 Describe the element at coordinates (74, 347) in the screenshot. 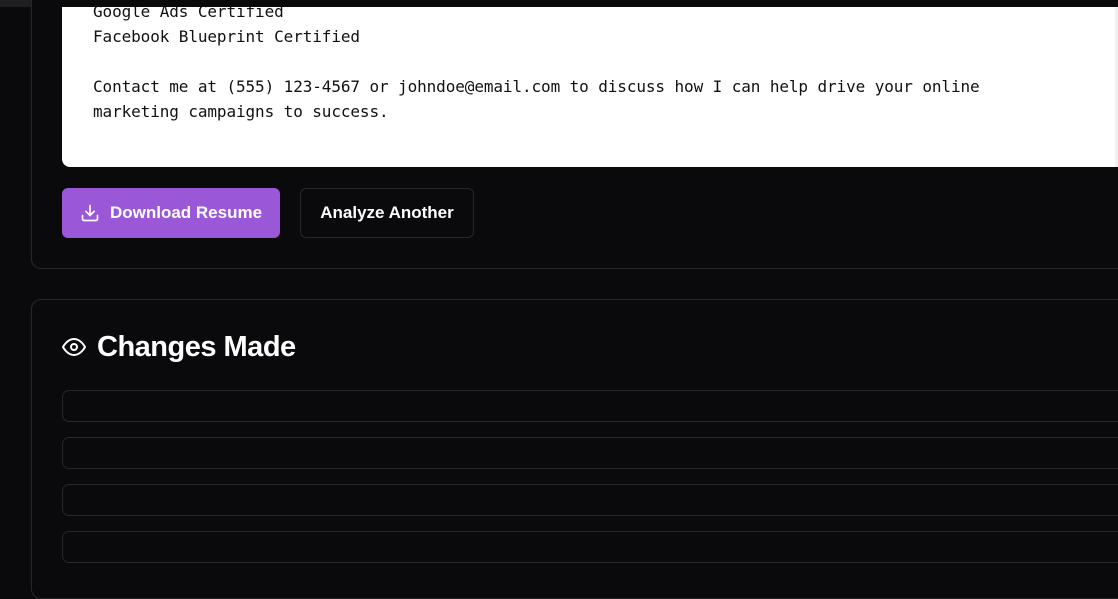

I see `eye-icon` at that location.